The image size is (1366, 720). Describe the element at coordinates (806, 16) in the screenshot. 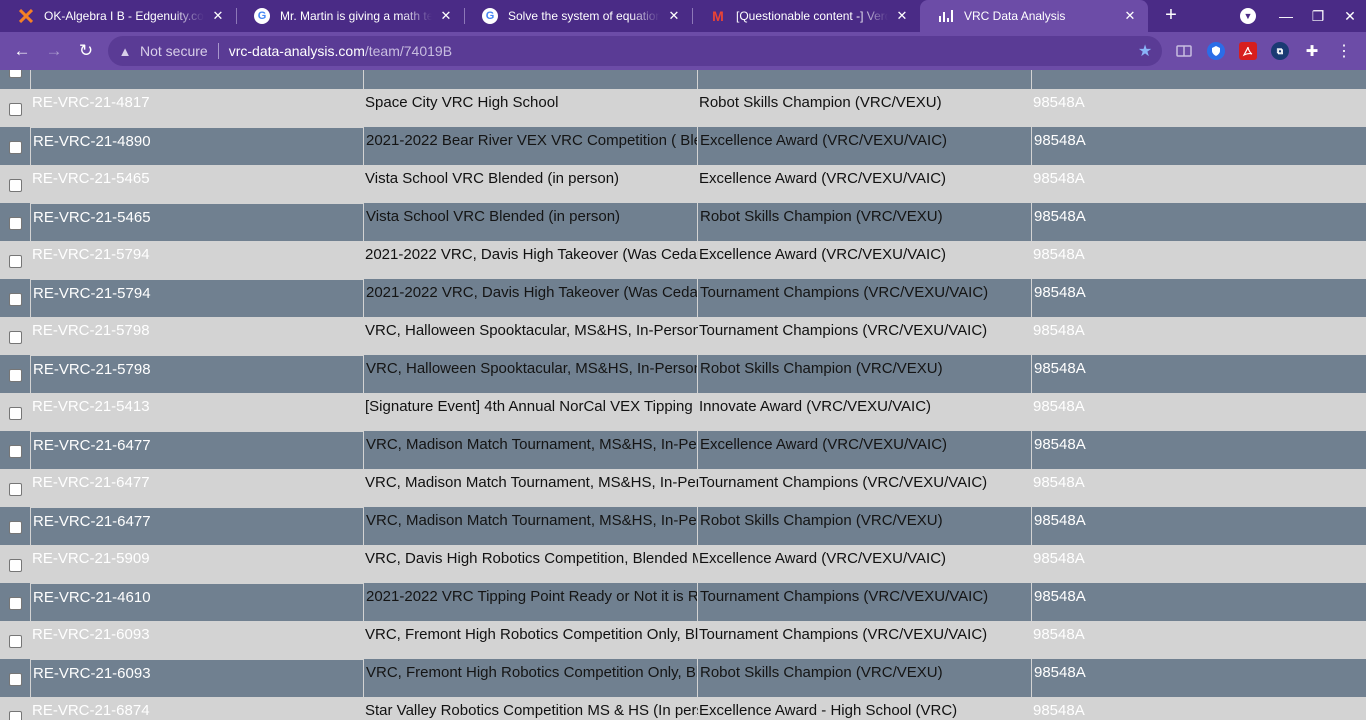

I see `tab-gmail: M [Questionable content -] Verdict ✕` at that location.